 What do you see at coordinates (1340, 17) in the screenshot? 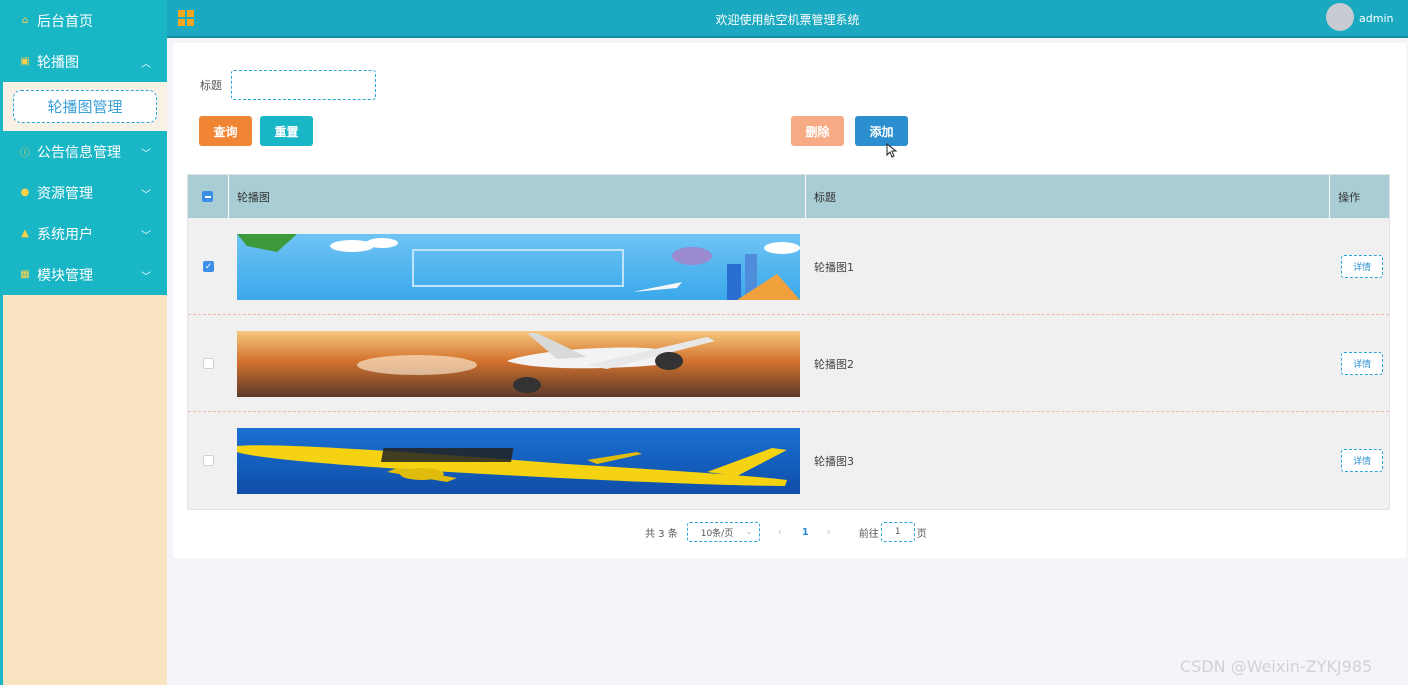
I see `avatar` at bounding box center [1340, 17].